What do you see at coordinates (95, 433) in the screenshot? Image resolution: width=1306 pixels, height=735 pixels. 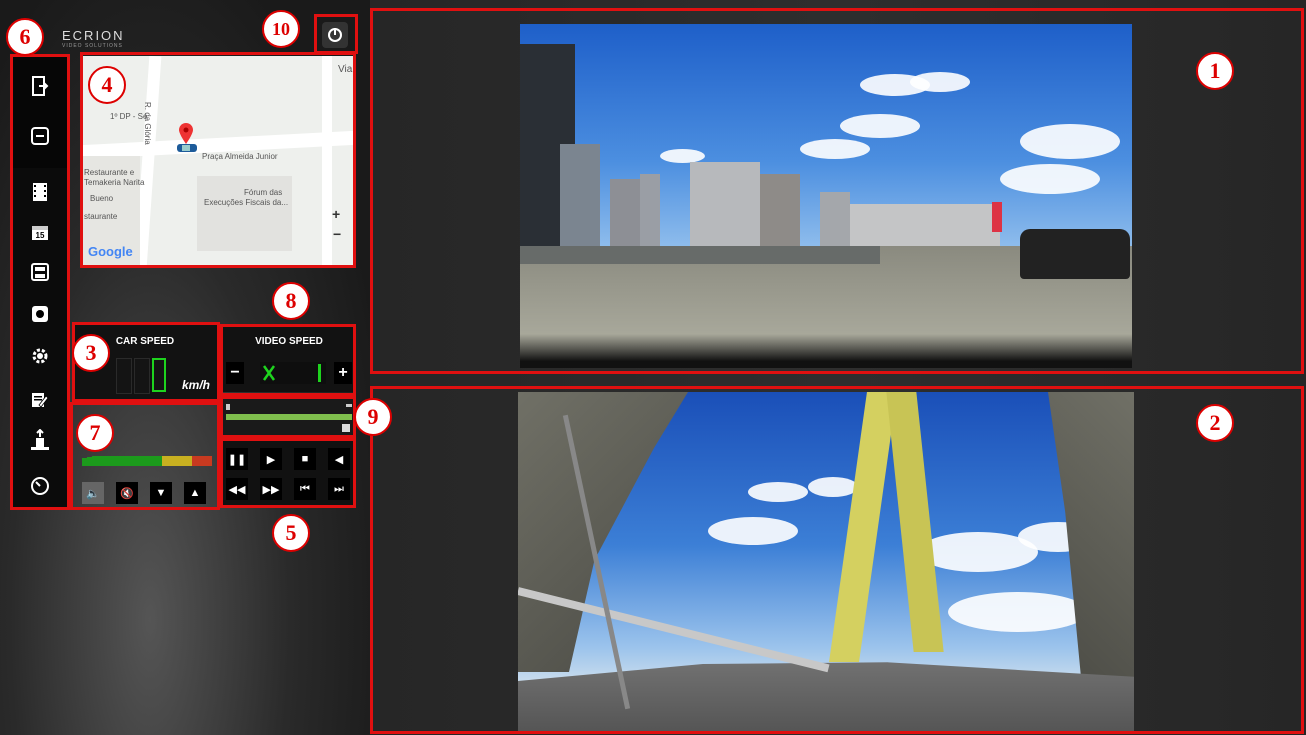 I see `callout-badge: 7` at bounding box center [95, 433].